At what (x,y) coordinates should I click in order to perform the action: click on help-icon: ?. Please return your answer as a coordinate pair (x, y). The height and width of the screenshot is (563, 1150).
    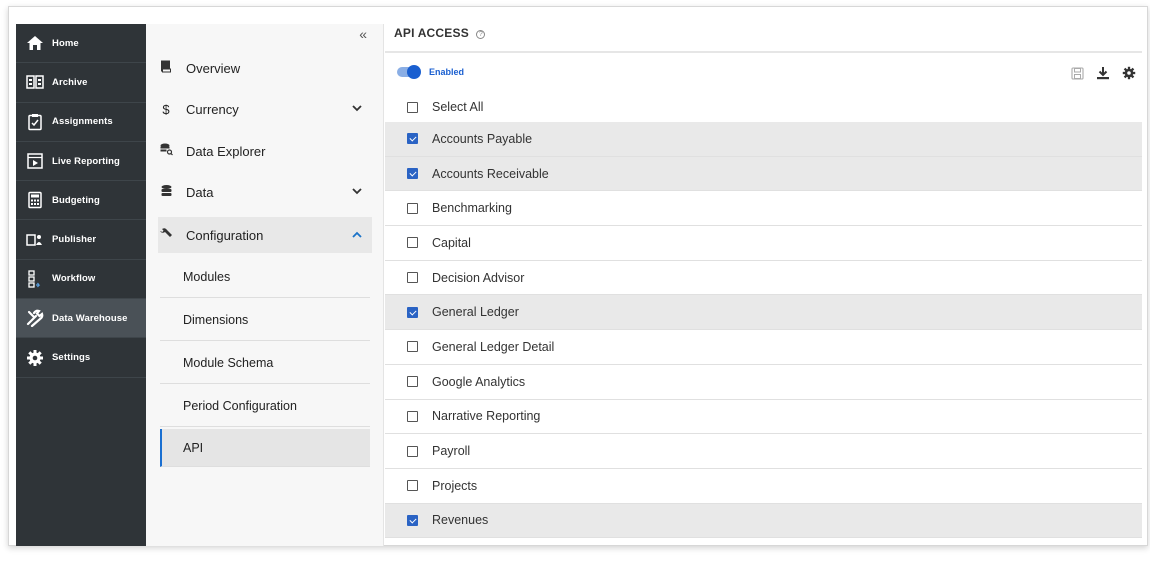
    Looking at the image, I should click on (481, 34).